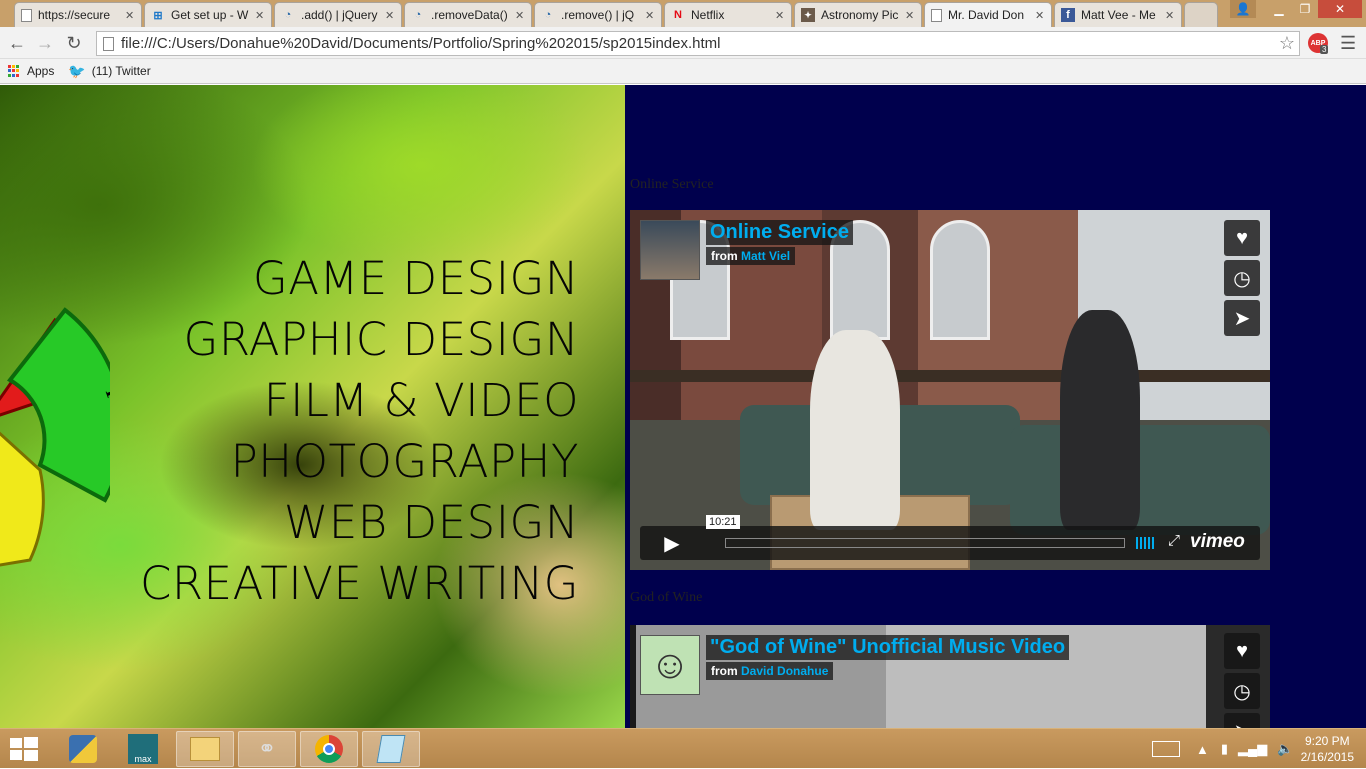 This screenshot has height=769, width=1366. I want to click on system-clock: 9:20 PM 2/16/2015, so click(1327, 749).